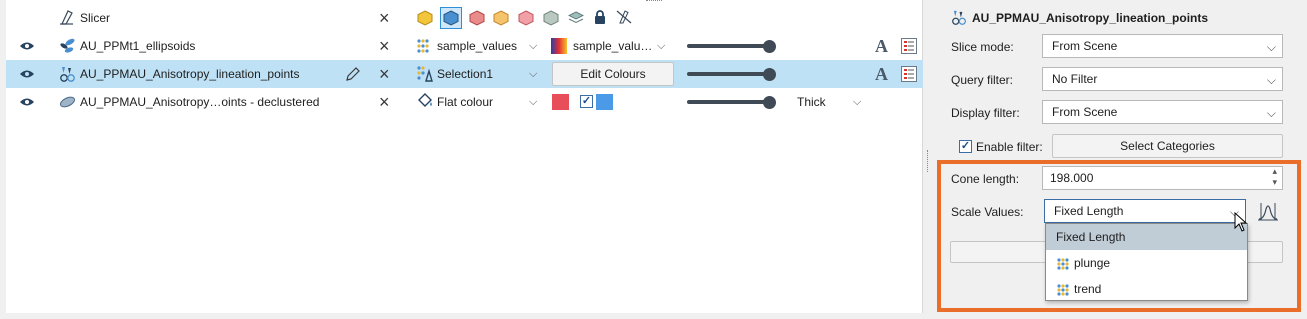 This screenshot has height=319, width=1307. What do you see at coordinates (987, 212) in the screenshot?
I see `scale-values-label: Scale Values:` at bounding box center [987, 212].